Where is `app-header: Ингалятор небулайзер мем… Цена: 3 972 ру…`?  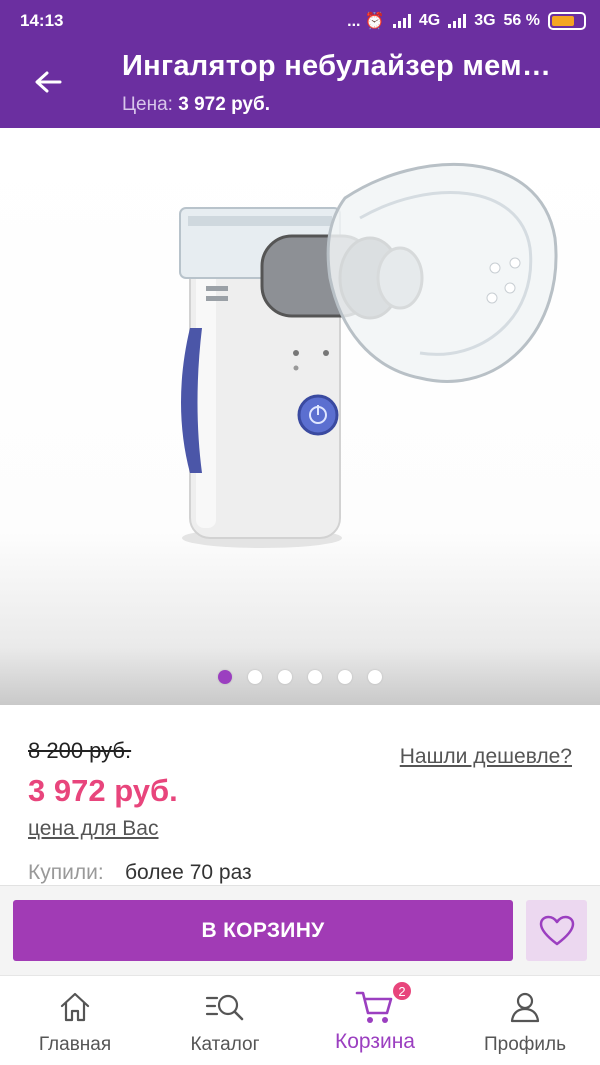
app-header: Ингалятор небулайзер мем… Цена: 3 972 ру… is located at coordinates (300, 85).